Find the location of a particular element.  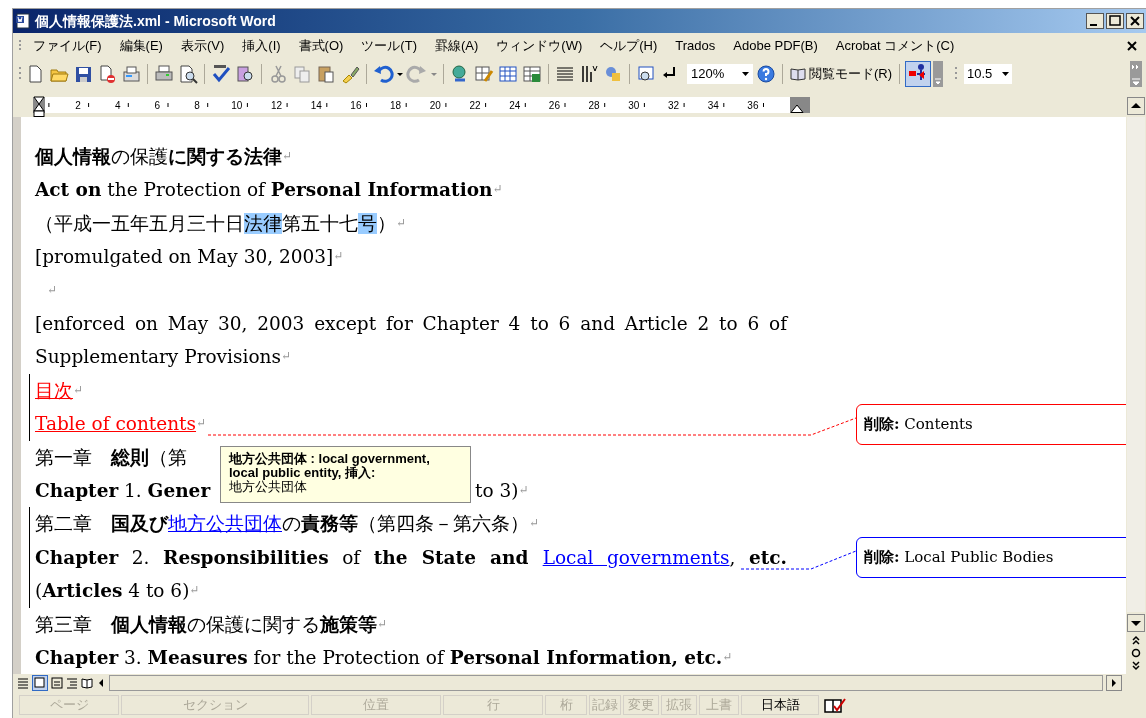

menu-item: Acrobat コメント(C) is located at coordinates (895, 46).